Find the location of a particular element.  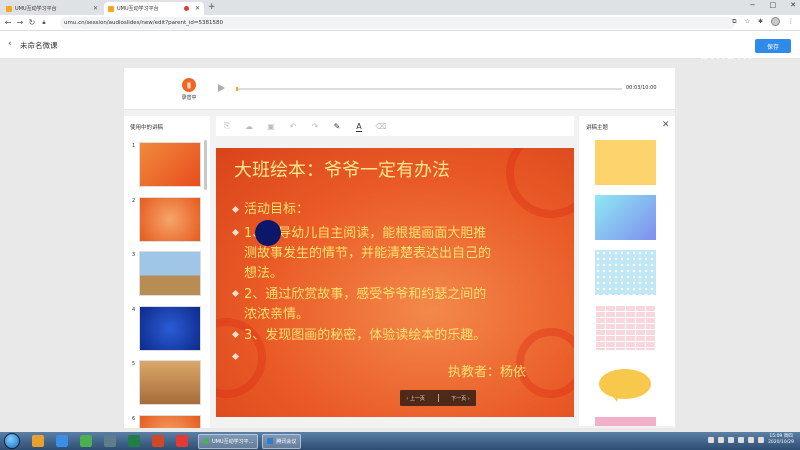

slide-thumbnail-panel: 使用中的讲稿 1 2 3 4 5 6 is located at coordinates (167, 272).